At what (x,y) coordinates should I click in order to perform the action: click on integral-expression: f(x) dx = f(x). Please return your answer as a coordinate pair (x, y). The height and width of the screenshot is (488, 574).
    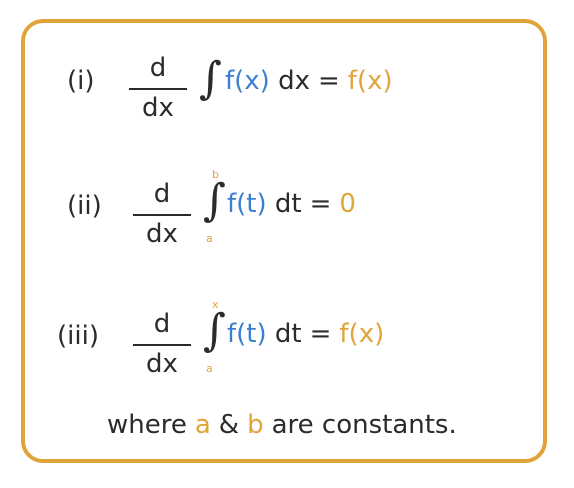
    Looking at the image, I should click on (309, 81).